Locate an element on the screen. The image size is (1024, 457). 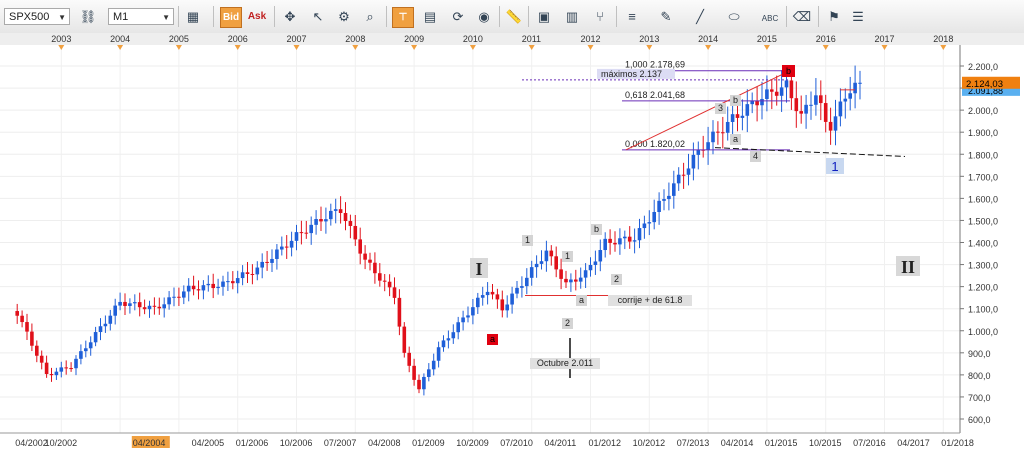
fork-icon: ⑂ is located at coordinates (600, 16).